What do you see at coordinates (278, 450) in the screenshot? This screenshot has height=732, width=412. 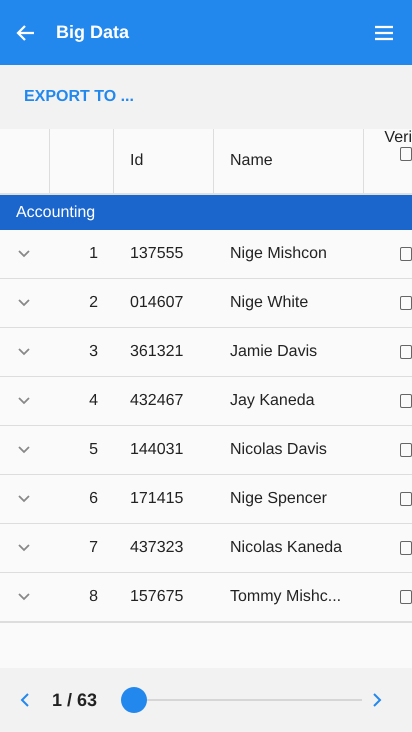 I see `table-cell-text: Nicolas Davis` at bounding box center [278, 450].